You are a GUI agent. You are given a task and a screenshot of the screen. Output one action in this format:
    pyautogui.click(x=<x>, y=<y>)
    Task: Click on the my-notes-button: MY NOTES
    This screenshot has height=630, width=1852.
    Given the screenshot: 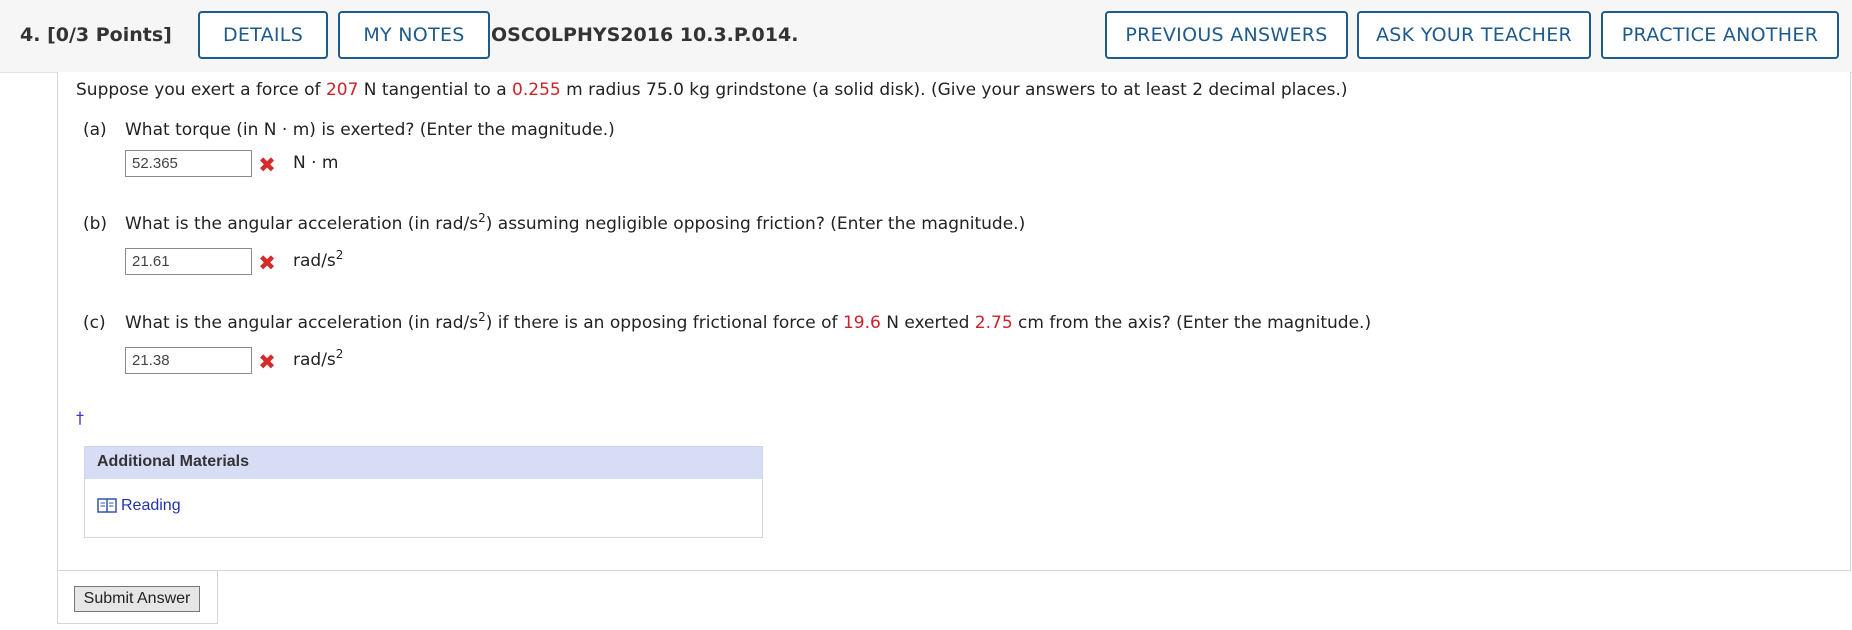 What is the action you would take?
    pyautogui.click(x=414, y=35)
    